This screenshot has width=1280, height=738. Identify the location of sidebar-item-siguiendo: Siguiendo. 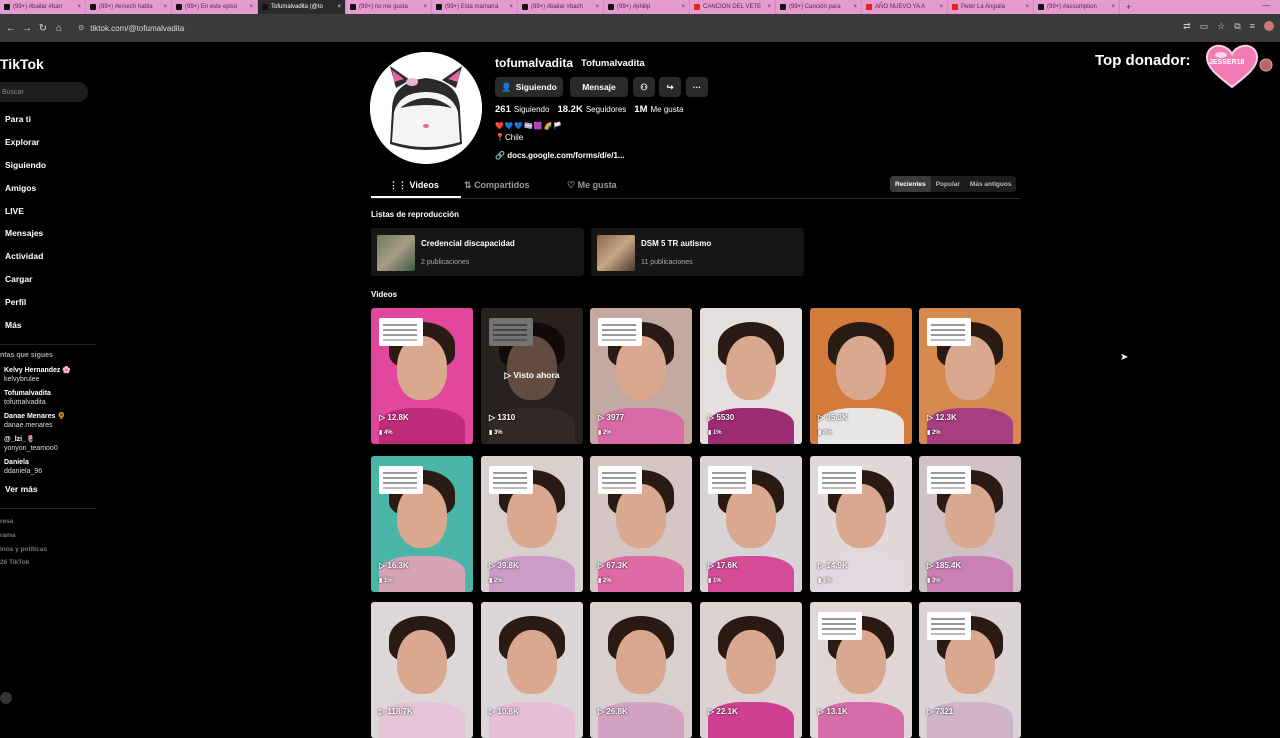
(25, 165).